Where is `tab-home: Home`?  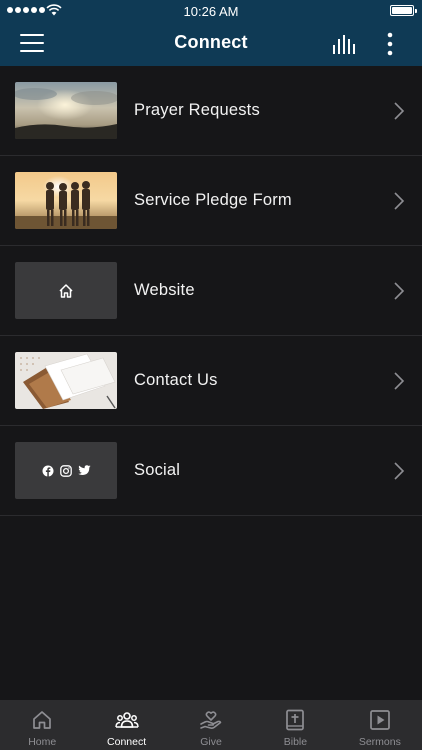
tab-home: Home is located at coordinates (42, 725).